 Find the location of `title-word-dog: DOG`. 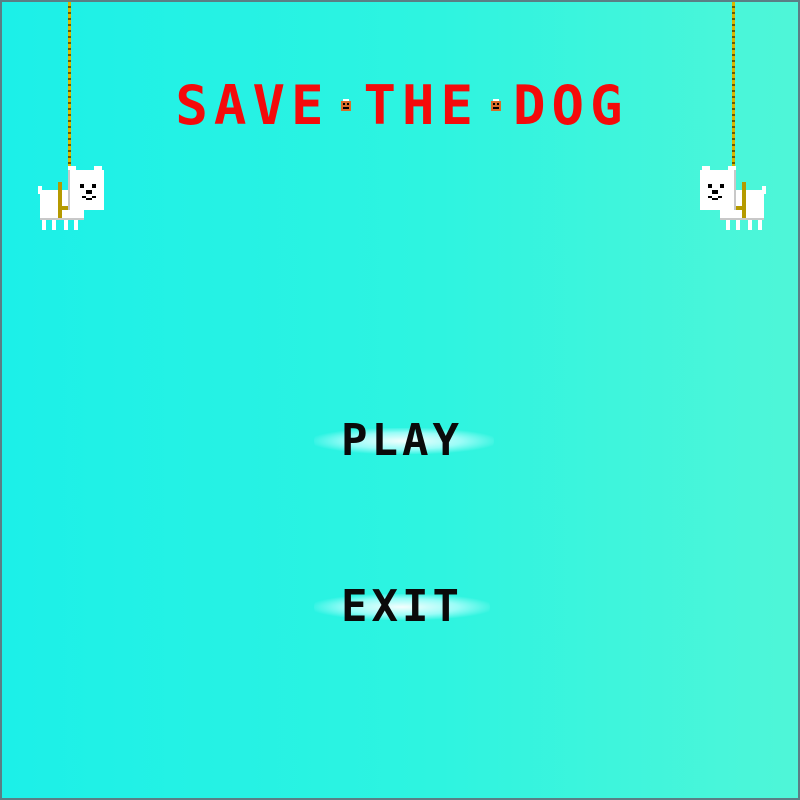

title-word-dog: DOG is located at coordinates (571, 105).